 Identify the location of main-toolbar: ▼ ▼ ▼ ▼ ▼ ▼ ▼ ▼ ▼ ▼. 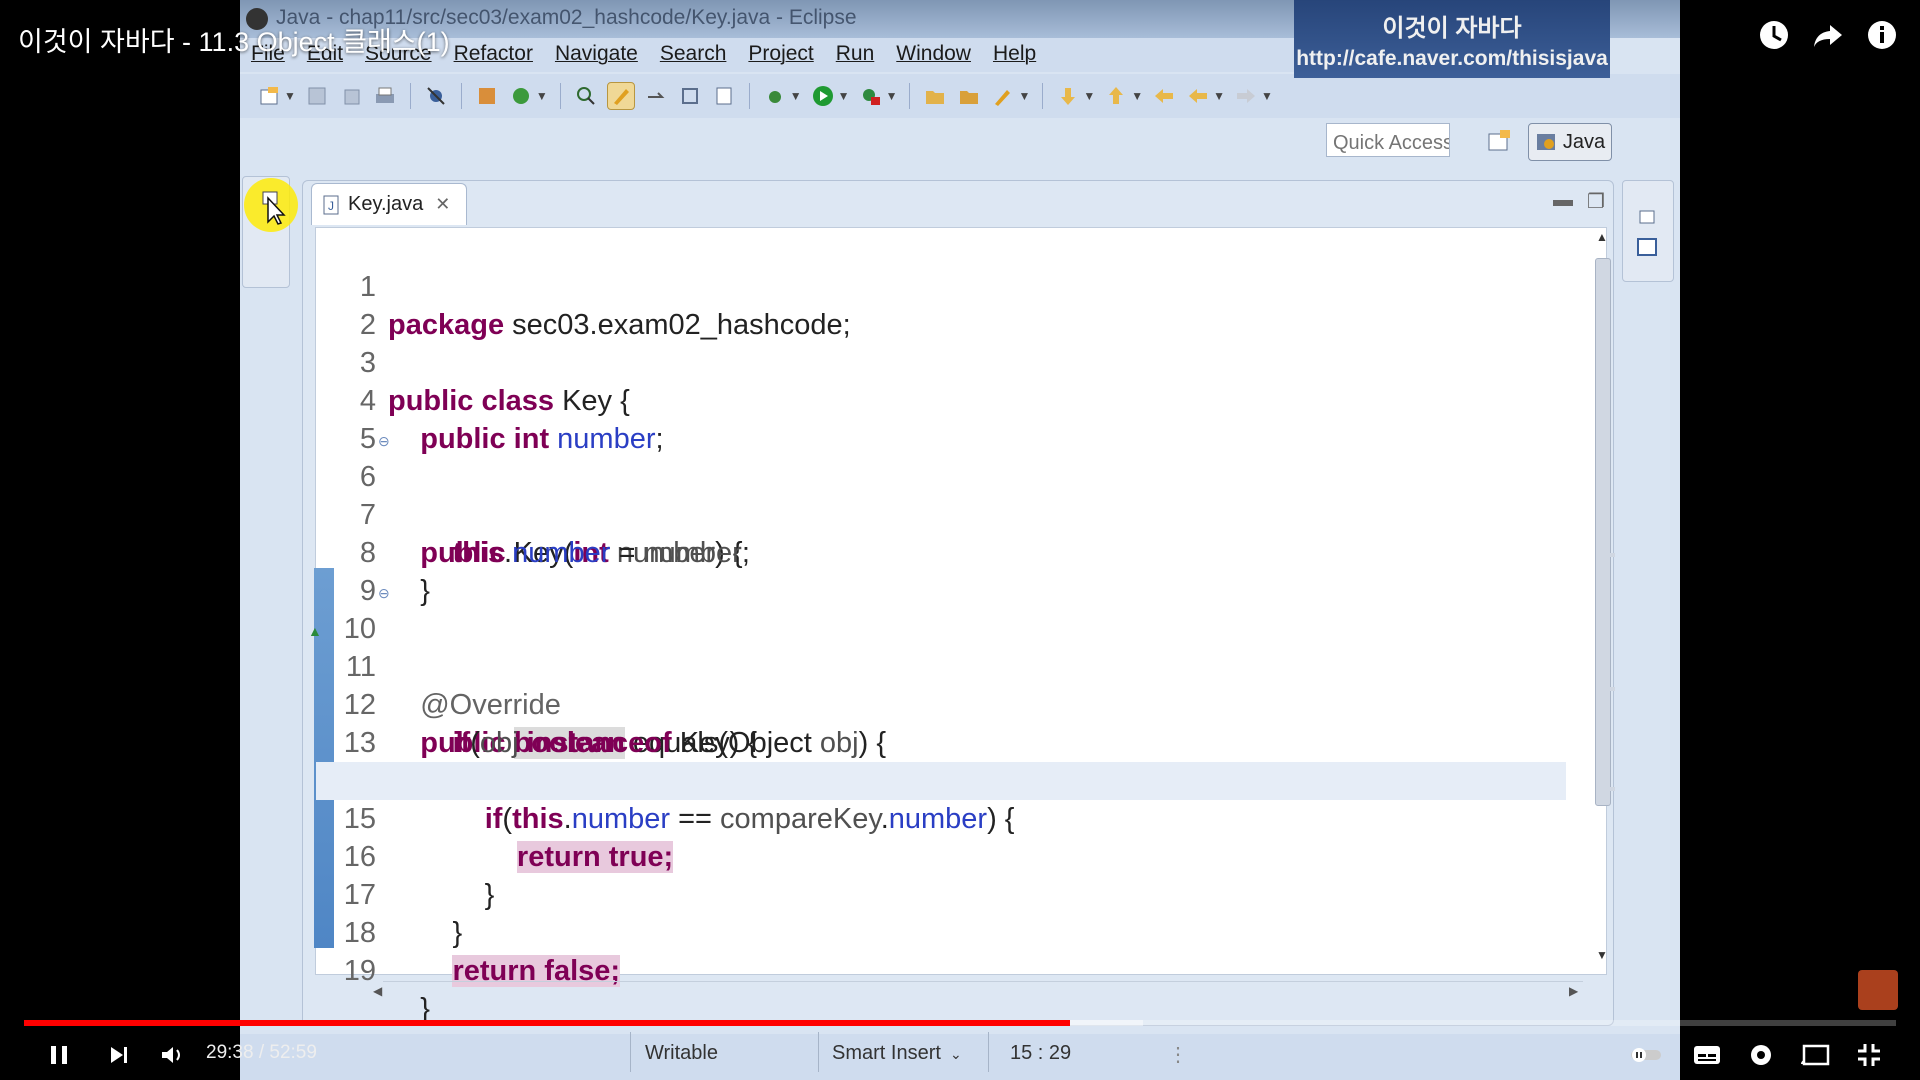
(960, 96).